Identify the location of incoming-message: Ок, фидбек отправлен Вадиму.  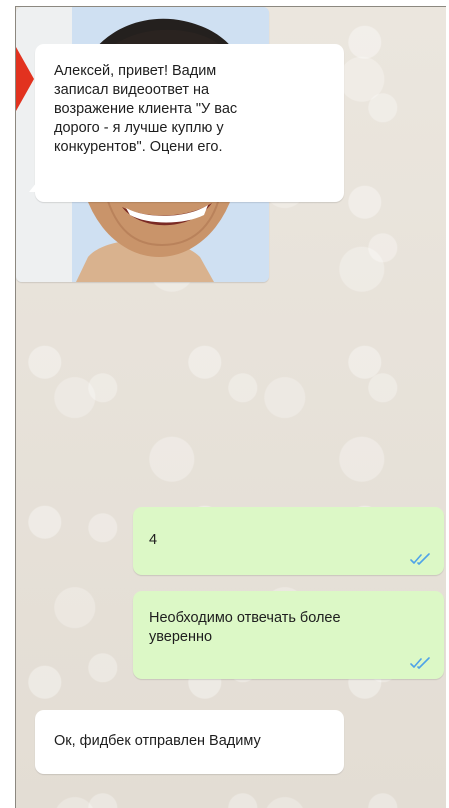
(189, 742).